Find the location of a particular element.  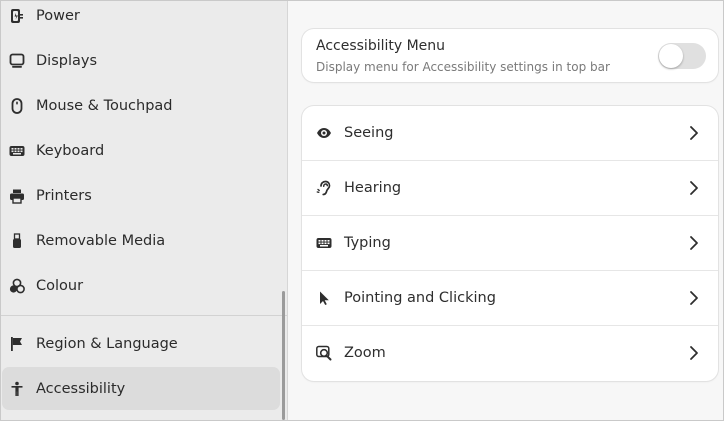

zoom-icon is located at coordinates (324, 353).